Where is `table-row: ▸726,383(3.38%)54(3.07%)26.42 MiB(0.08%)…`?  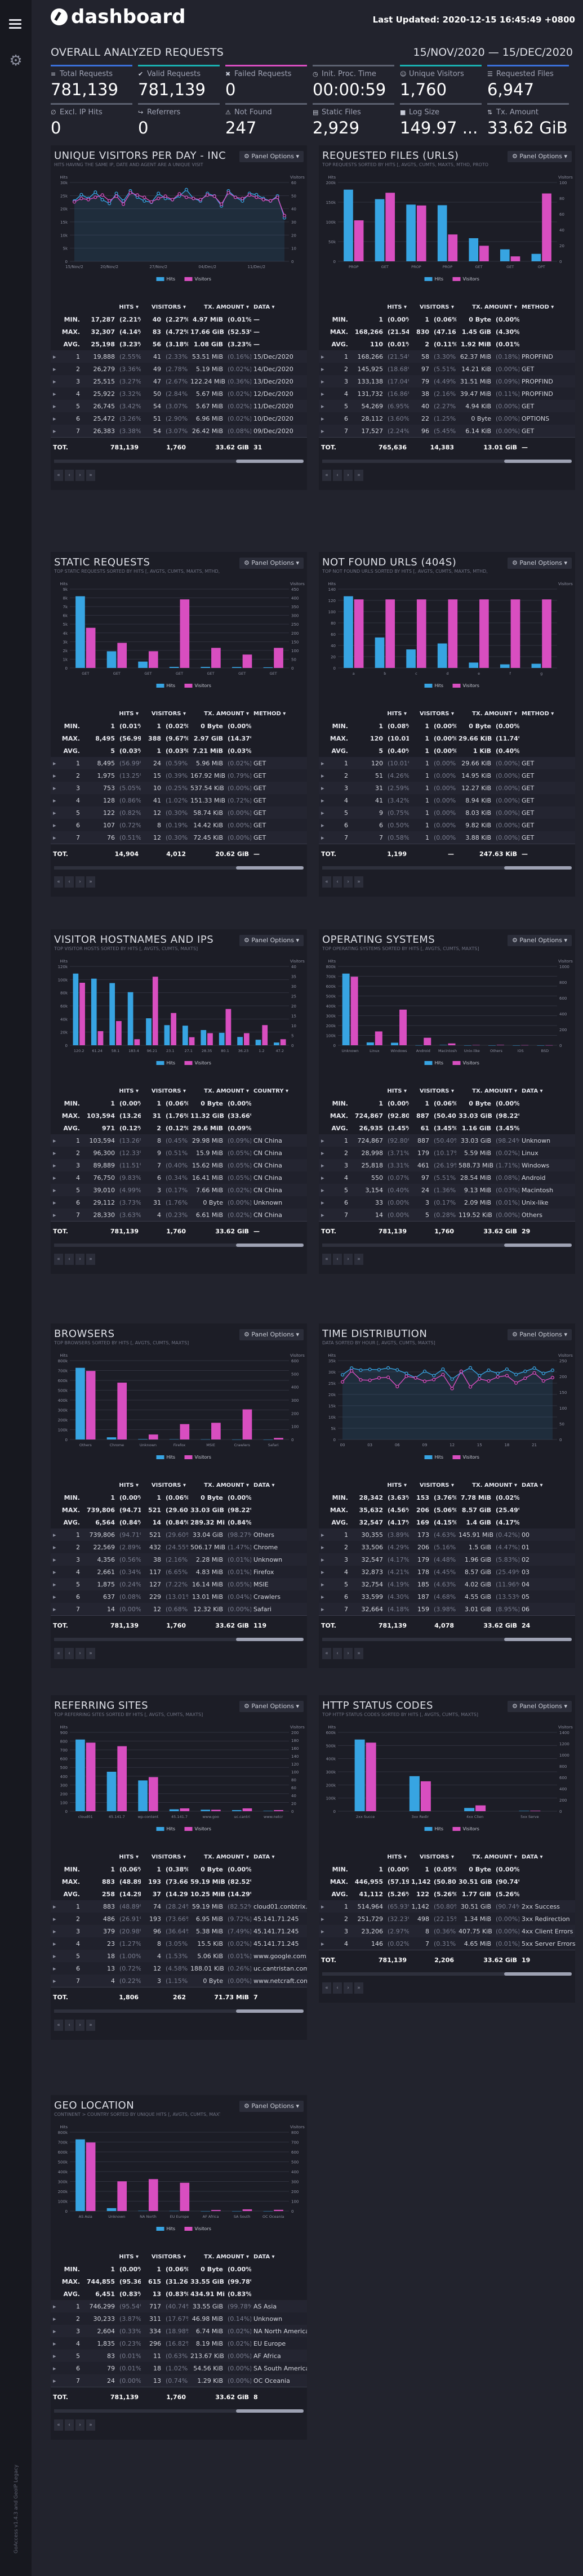 table-row: ▸726,383(3.38%)54(3.07%)26.42 MiB(0.08%)… is located at coordinates (179, 431).